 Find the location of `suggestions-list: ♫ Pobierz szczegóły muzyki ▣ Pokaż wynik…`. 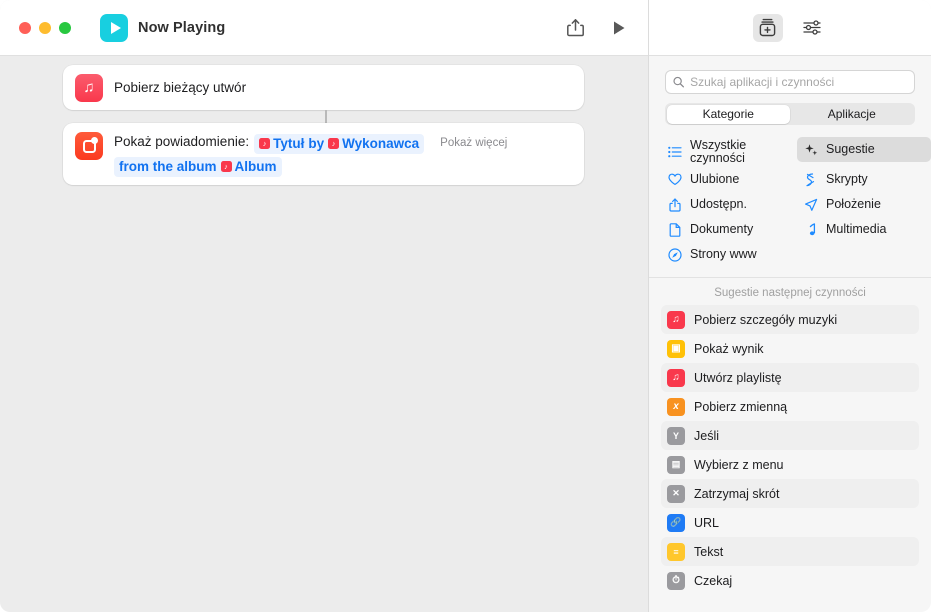

suggestions-list: ♫ Pobierz szczegóły muzyki ▣ Pokaż wynik… is located at coordinates (790, 450).